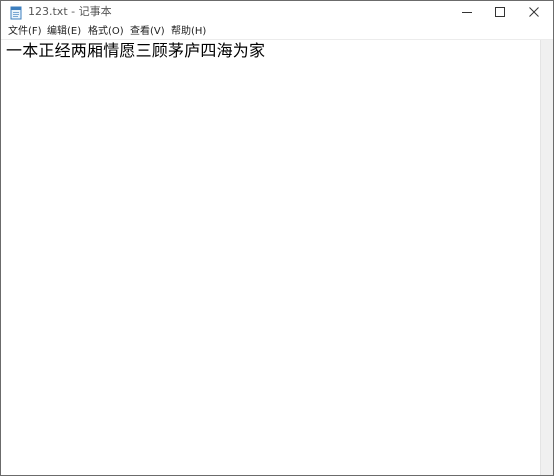 The width and height of the screenshot is (554, 476). Describe the element at coordinates (147, 32) in the screenshot. I see `menu-view: 查看(V)` at that location.